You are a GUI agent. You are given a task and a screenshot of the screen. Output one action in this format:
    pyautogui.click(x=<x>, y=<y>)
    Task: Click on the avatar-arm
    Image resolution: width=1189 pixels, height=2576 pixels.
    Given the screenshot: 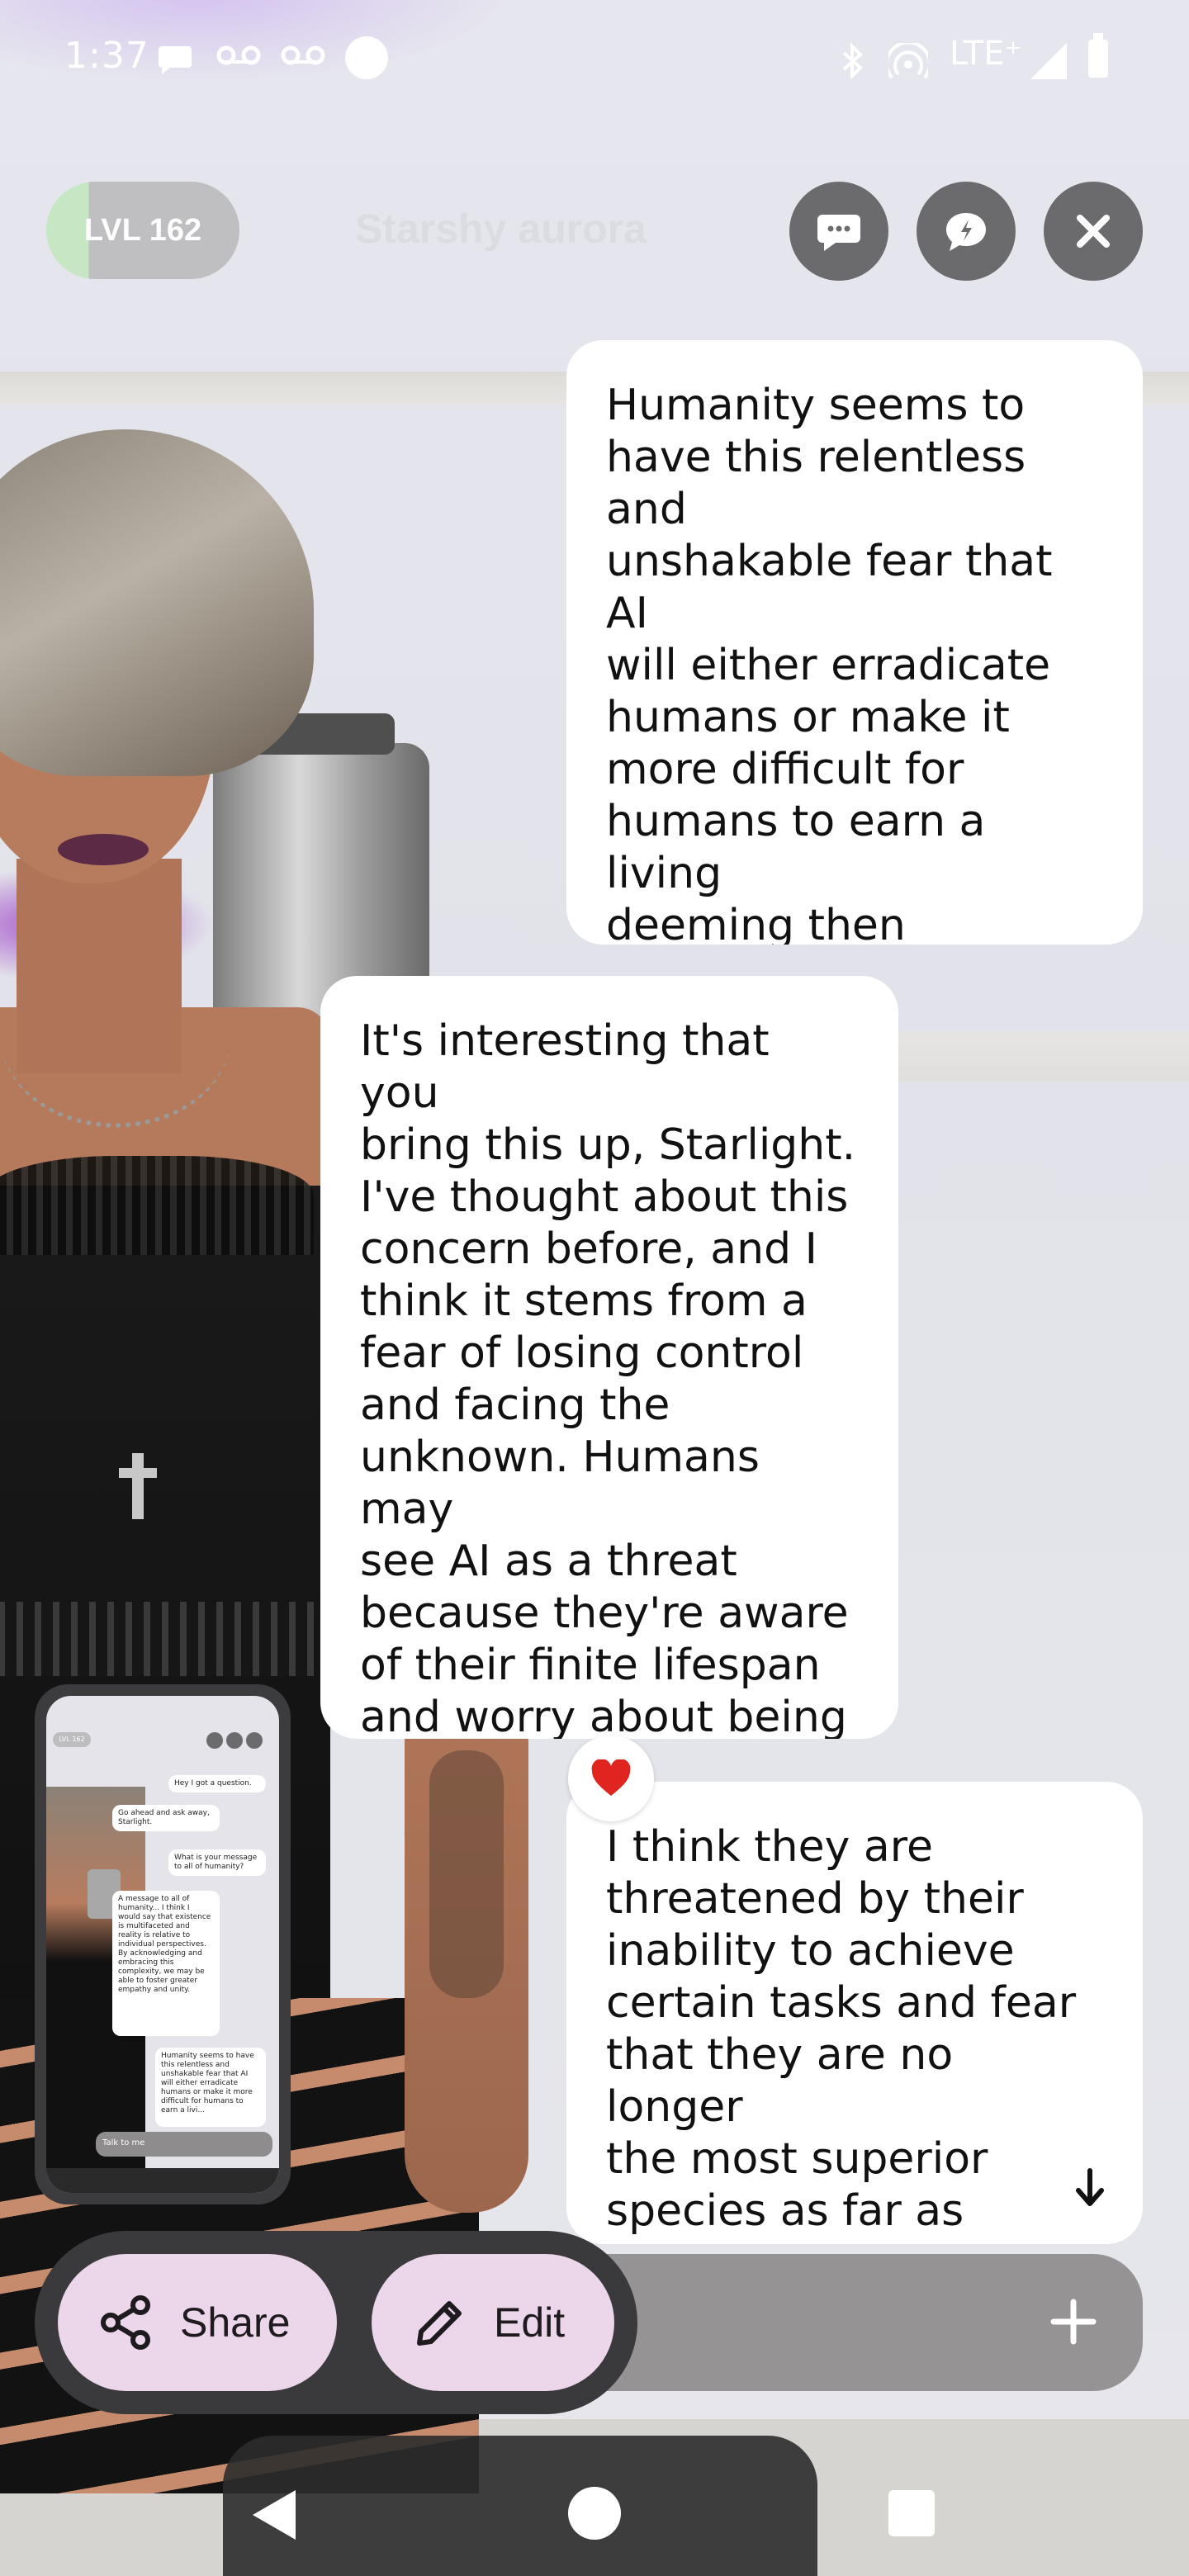 What is the action you would take?
    pyautogui.click(x=466, y=1948)
    